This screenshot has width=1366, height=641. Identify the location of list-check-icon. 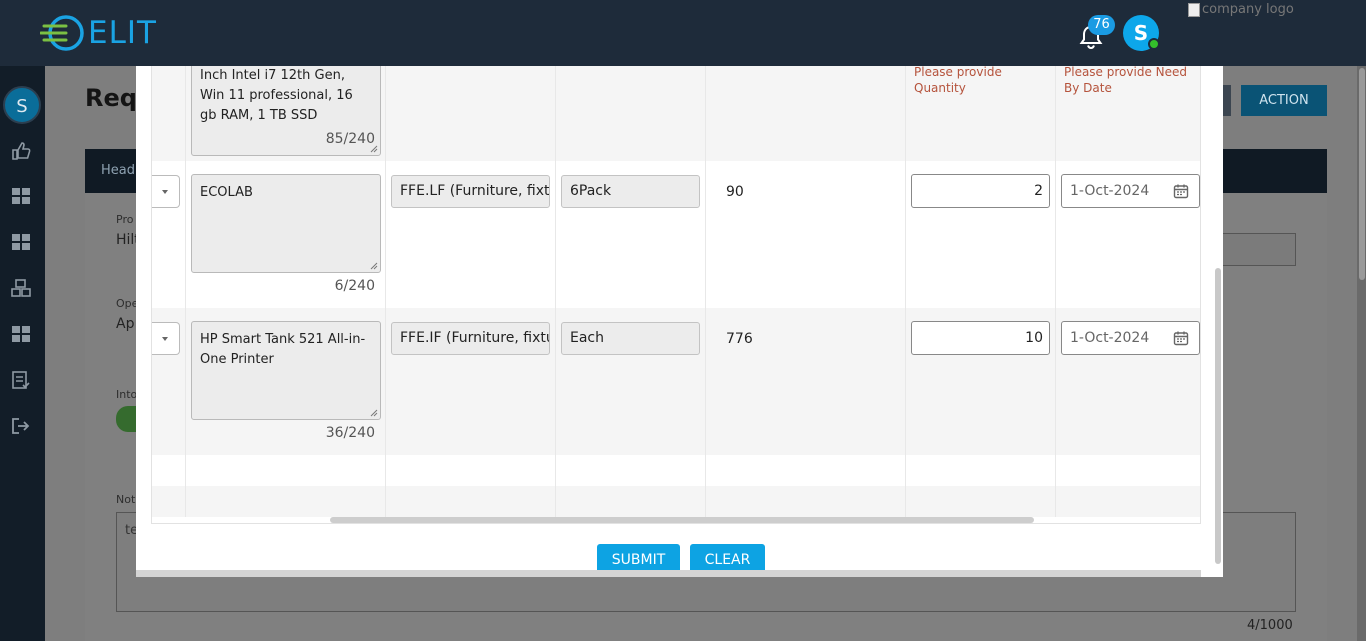
(21, 380).